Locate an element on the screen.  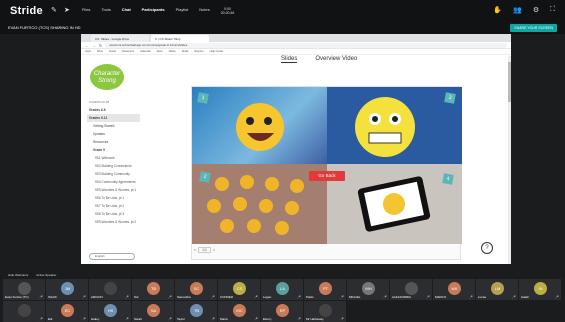
tab-overview-video: Overview Video is located at coordinates (336, 59).